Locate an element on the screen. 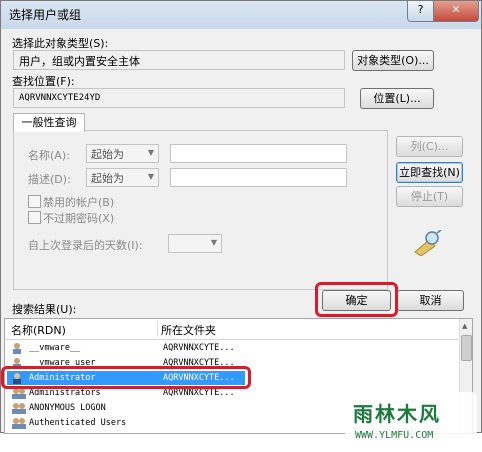 This screenshot has width=482, height=452. description-operator-select: 起始为 ▼ is located at coordinates (122, 177).